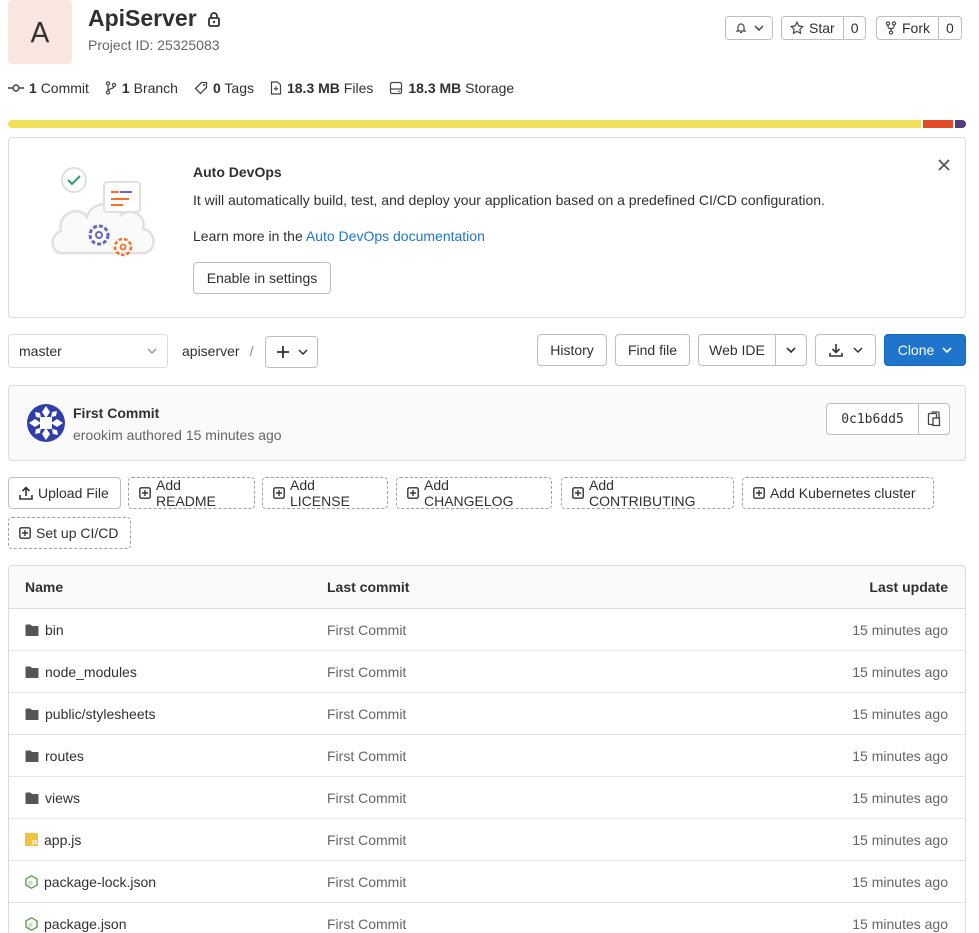  Describe the element at coordinates (487, 587) in the screenshot. I see `table-header: Name Last commit Last update` at that location.